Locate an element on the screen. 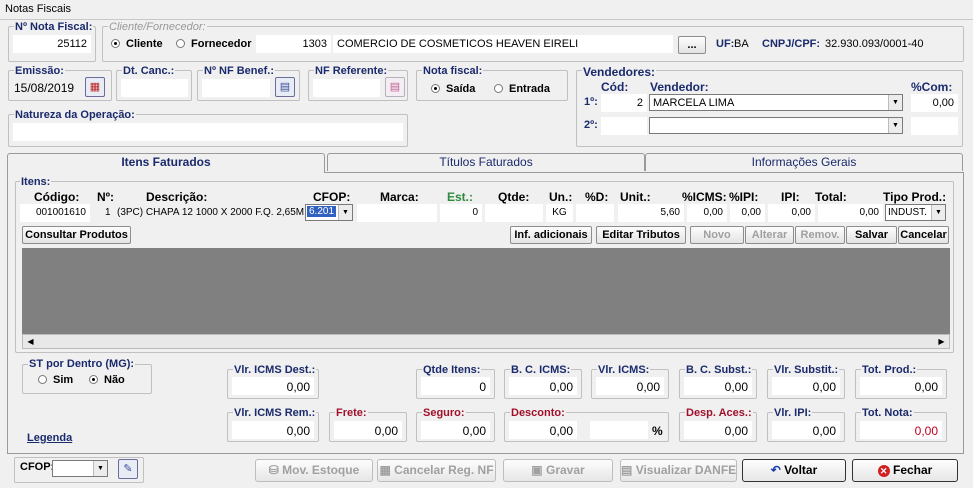 The height and width of the screenshot is (488, 973). horizontal-scrollbar: ◀ ▶ is located at coordinates (486, 341).